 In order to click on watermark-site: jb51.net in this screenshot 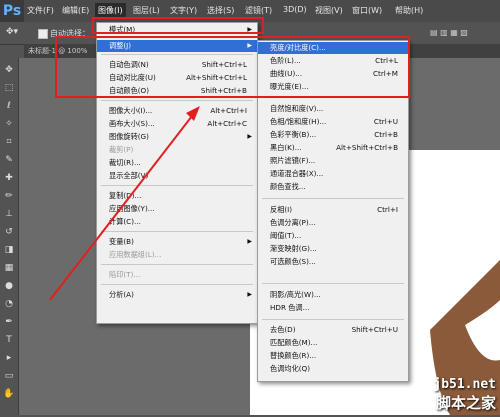, I will do `click(464, 384)`.